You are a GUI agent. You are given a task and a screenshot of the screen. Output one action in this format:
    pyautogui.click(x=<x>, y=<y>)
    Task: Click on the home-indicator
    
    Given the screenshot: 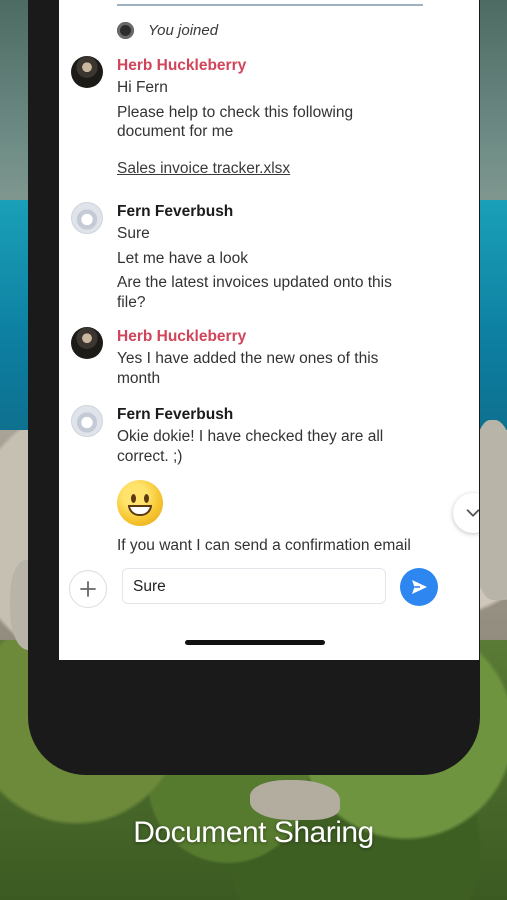 What is the action you would take?
    pyautogui.click(x=255, y=642)
    